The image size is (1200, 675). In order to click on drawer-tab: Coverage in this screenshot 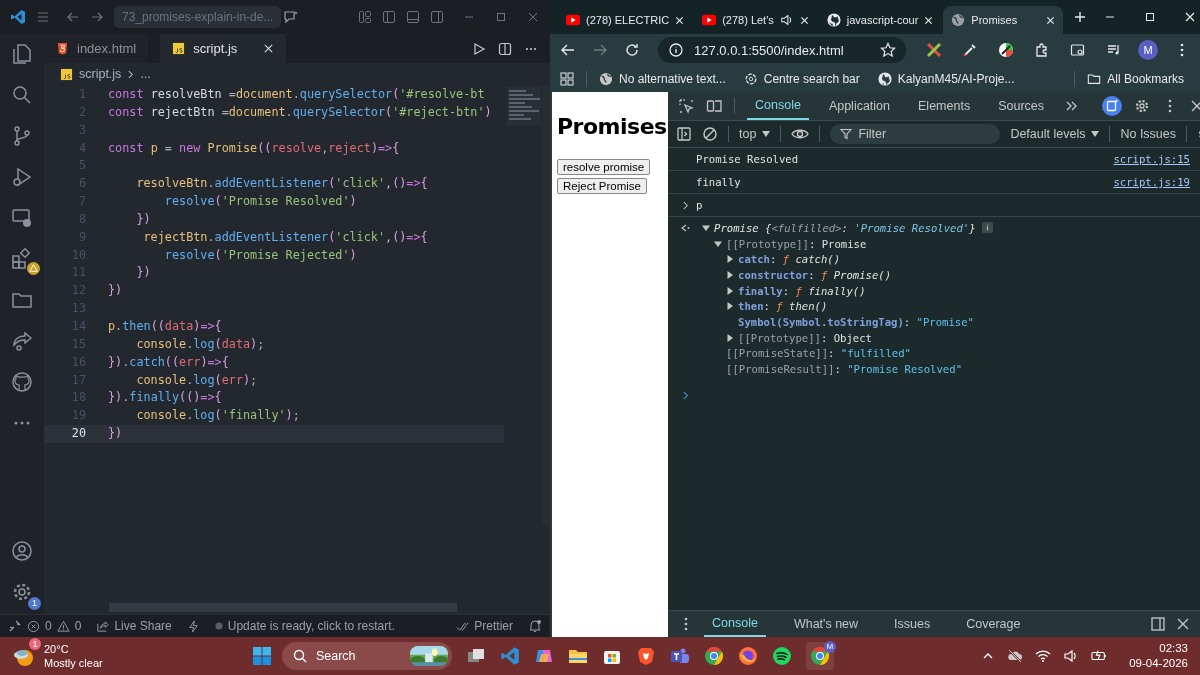, I will do `click(993, 624)`.